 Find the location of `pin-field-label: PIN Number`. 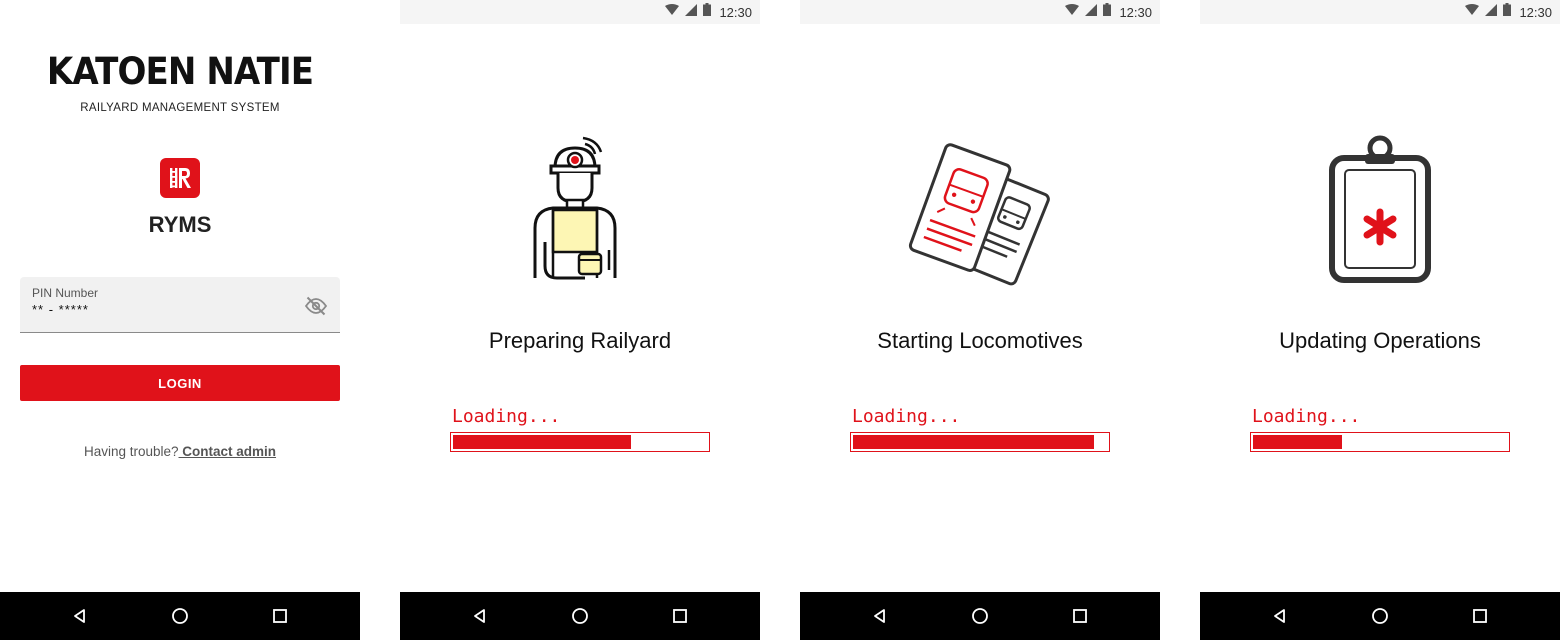

pin-field-label: PIN Number is located at coordinates (65, 293).